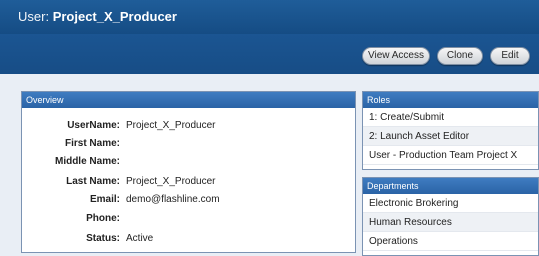 The width and height of the screenshot is (539, 256). What do you see at coordinates (450, 155) in the screenshot?
I see `role-item: User - Production Team Project X` at bounding box center [450, 155].